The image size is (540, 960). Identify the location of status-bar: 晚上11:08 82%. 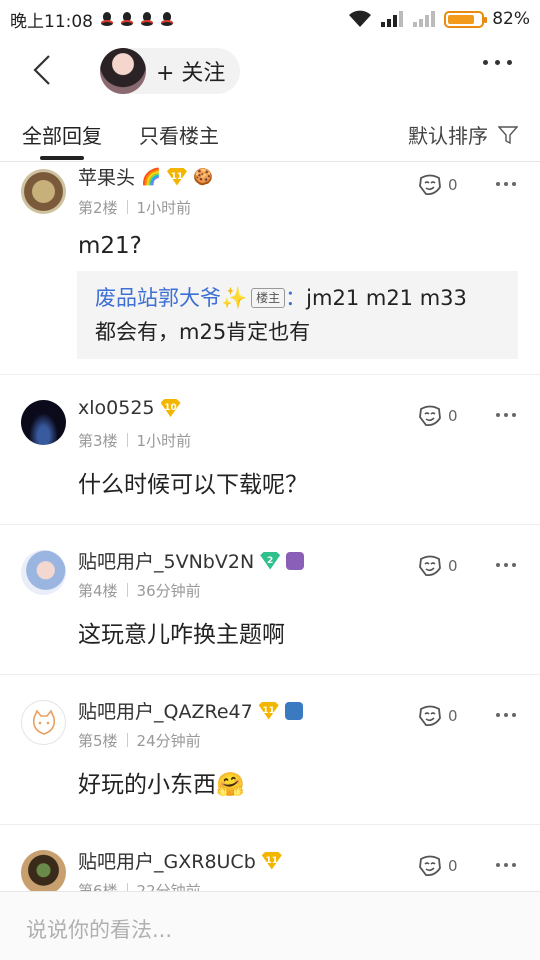
(270, 19).